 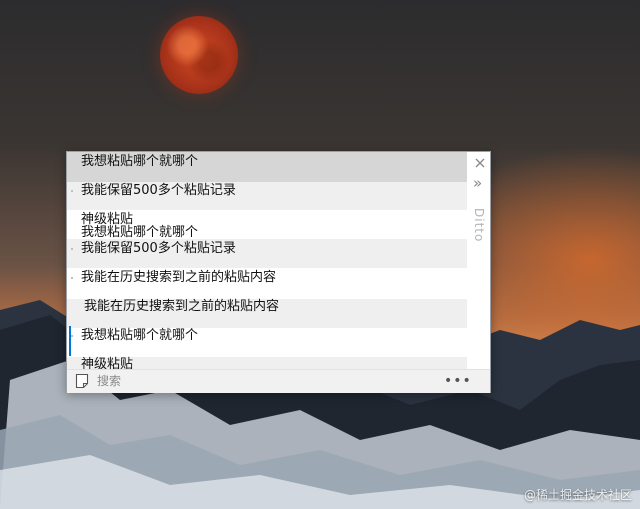 I want to click on search-bar: •••, so click(x=278, y=381).